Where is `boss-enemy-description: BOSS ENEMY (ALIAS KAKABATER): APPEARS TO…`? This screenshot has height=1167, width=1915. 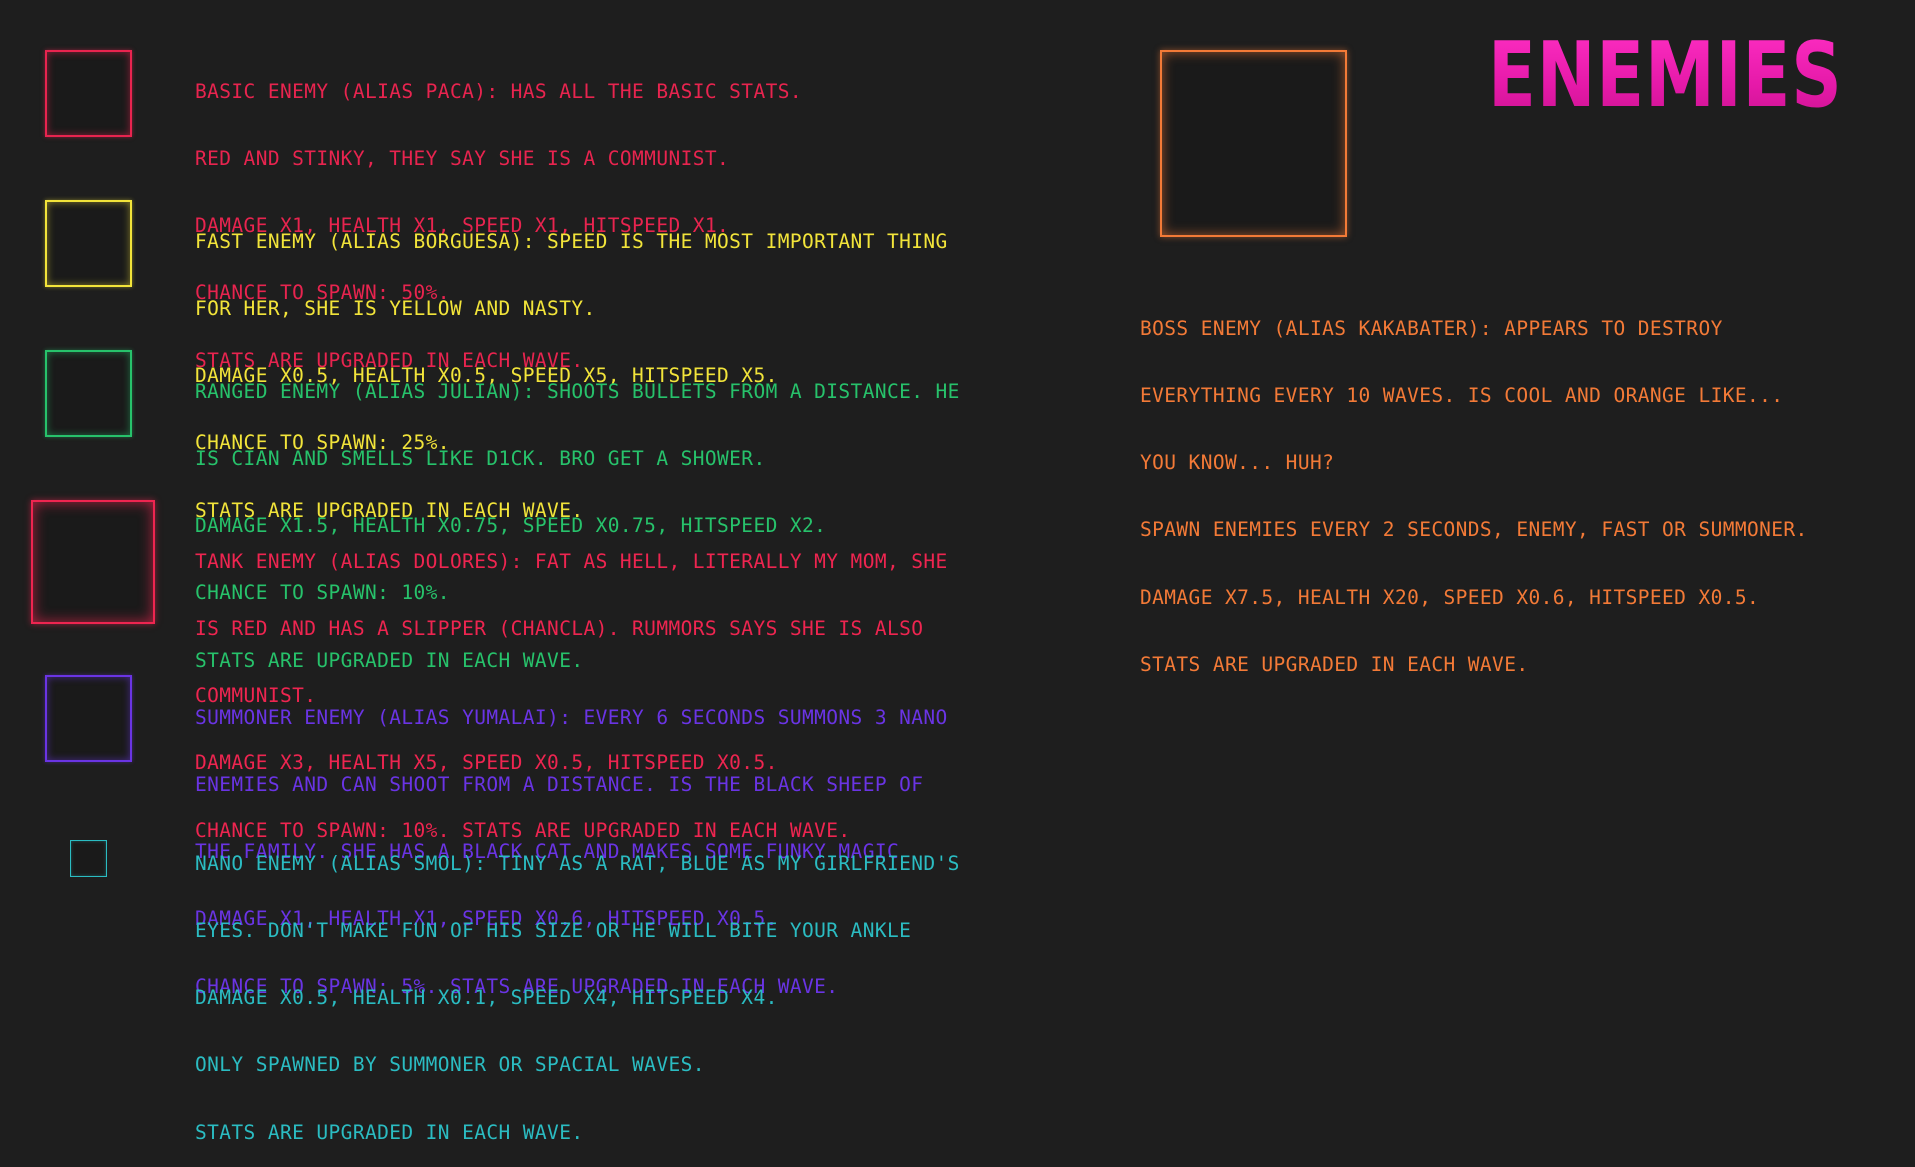
boss-enemy-description: BOSS ENEMY (ALIAS KAKABATER): APPEARS TO… is located at coordinates (1474, 486).